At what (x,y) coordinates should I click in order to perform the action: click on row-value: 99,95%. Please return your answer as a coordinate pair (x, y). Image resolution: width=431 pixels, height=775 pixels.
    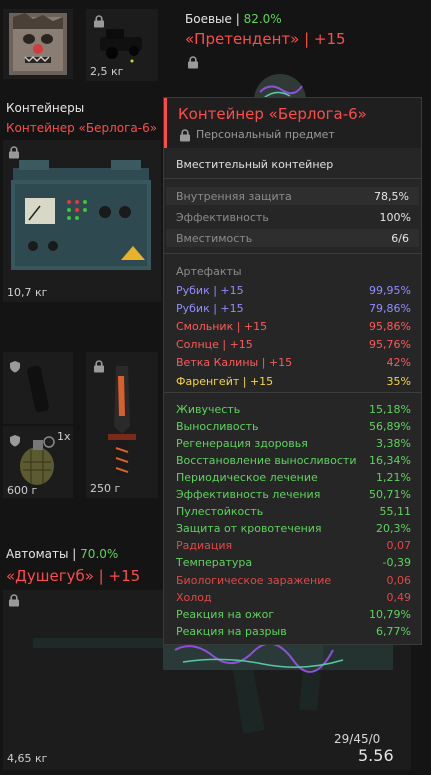
    Looking at the image, I should click on (390, 290).